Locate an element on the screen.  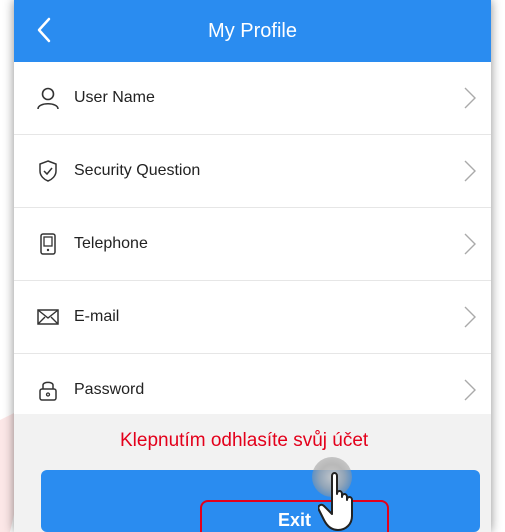
menu-item-security-question: Security Question is located at coordinates (252, 171).